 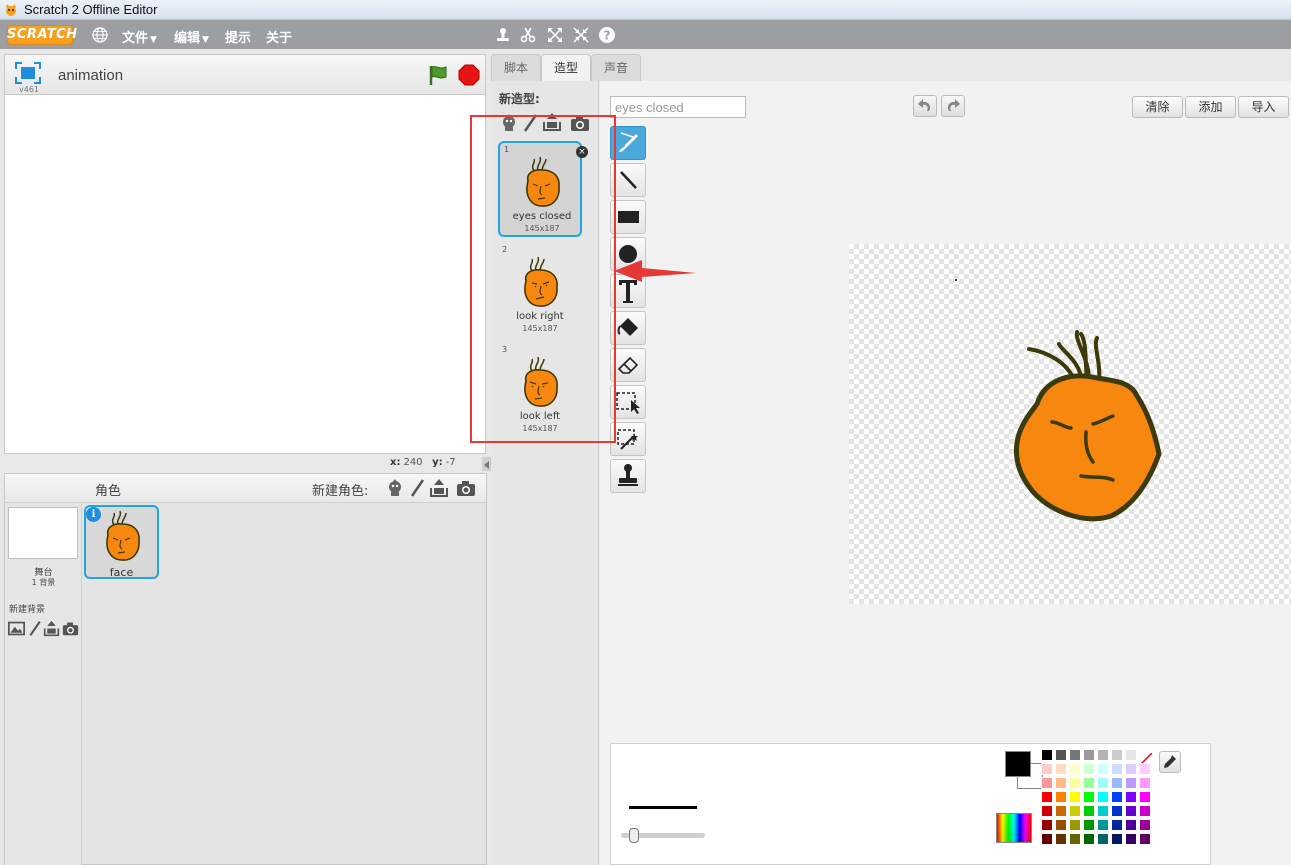 I want to click on help-icon: ?, so click(x=607, y=35).